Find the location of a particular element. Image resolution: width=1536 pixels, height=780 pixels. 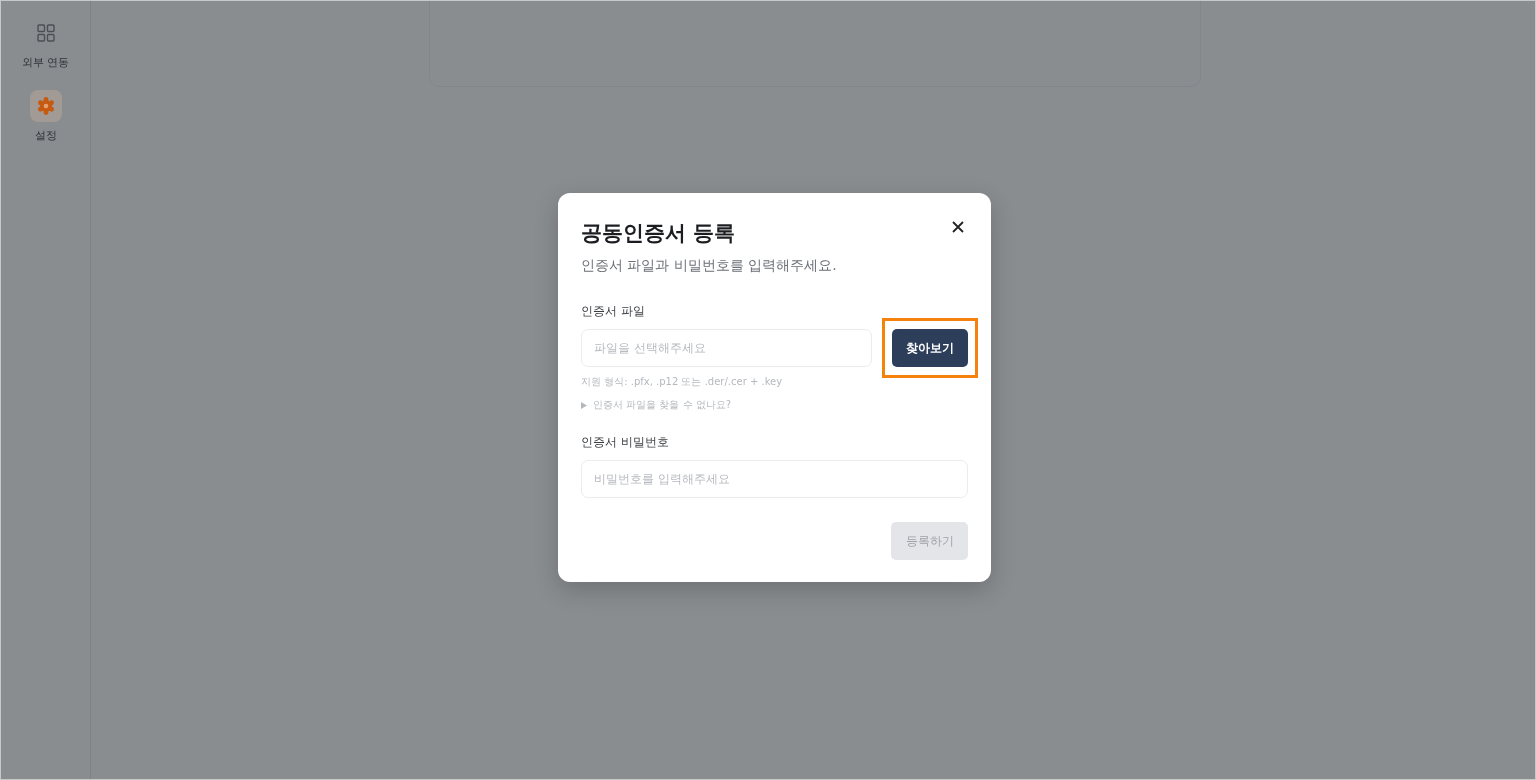

help-toggle: 인증서 파일을 찾을 수 없나요? is located at coordinates (656, 405).